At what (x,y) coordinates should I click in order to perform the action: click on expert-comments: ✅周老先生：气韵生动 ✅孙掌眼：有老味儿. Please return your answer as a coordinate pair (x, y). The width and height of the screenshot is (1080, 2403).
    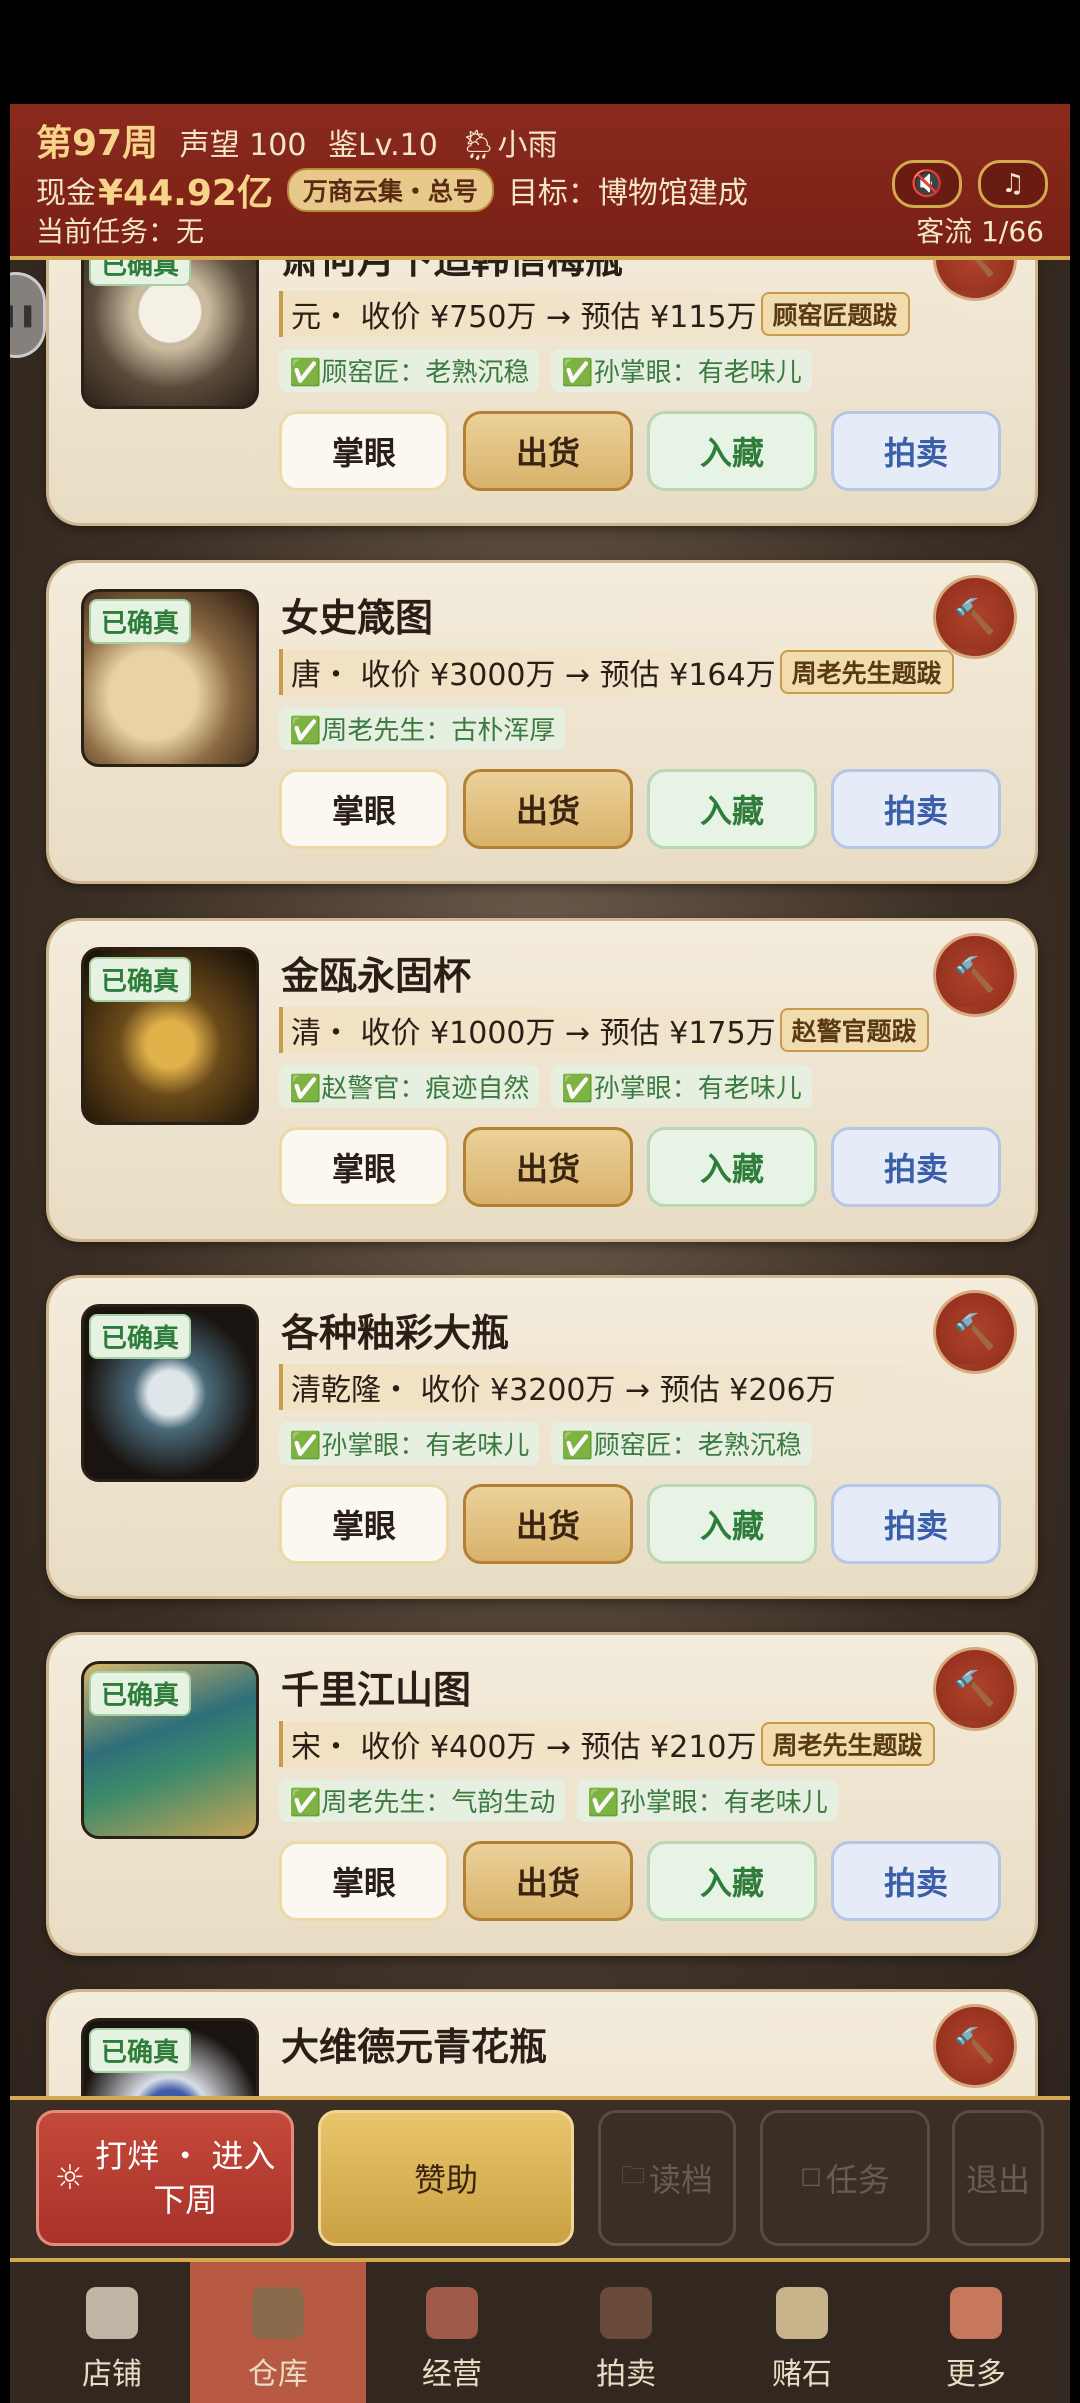
    Looking at the image, I should click on (558, 1800).